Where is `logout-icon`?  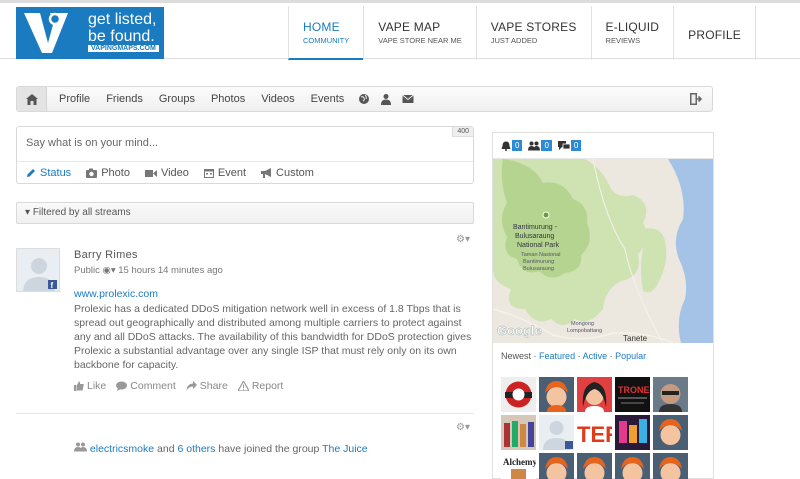 logout-icon is located at coordinates (696, 99).